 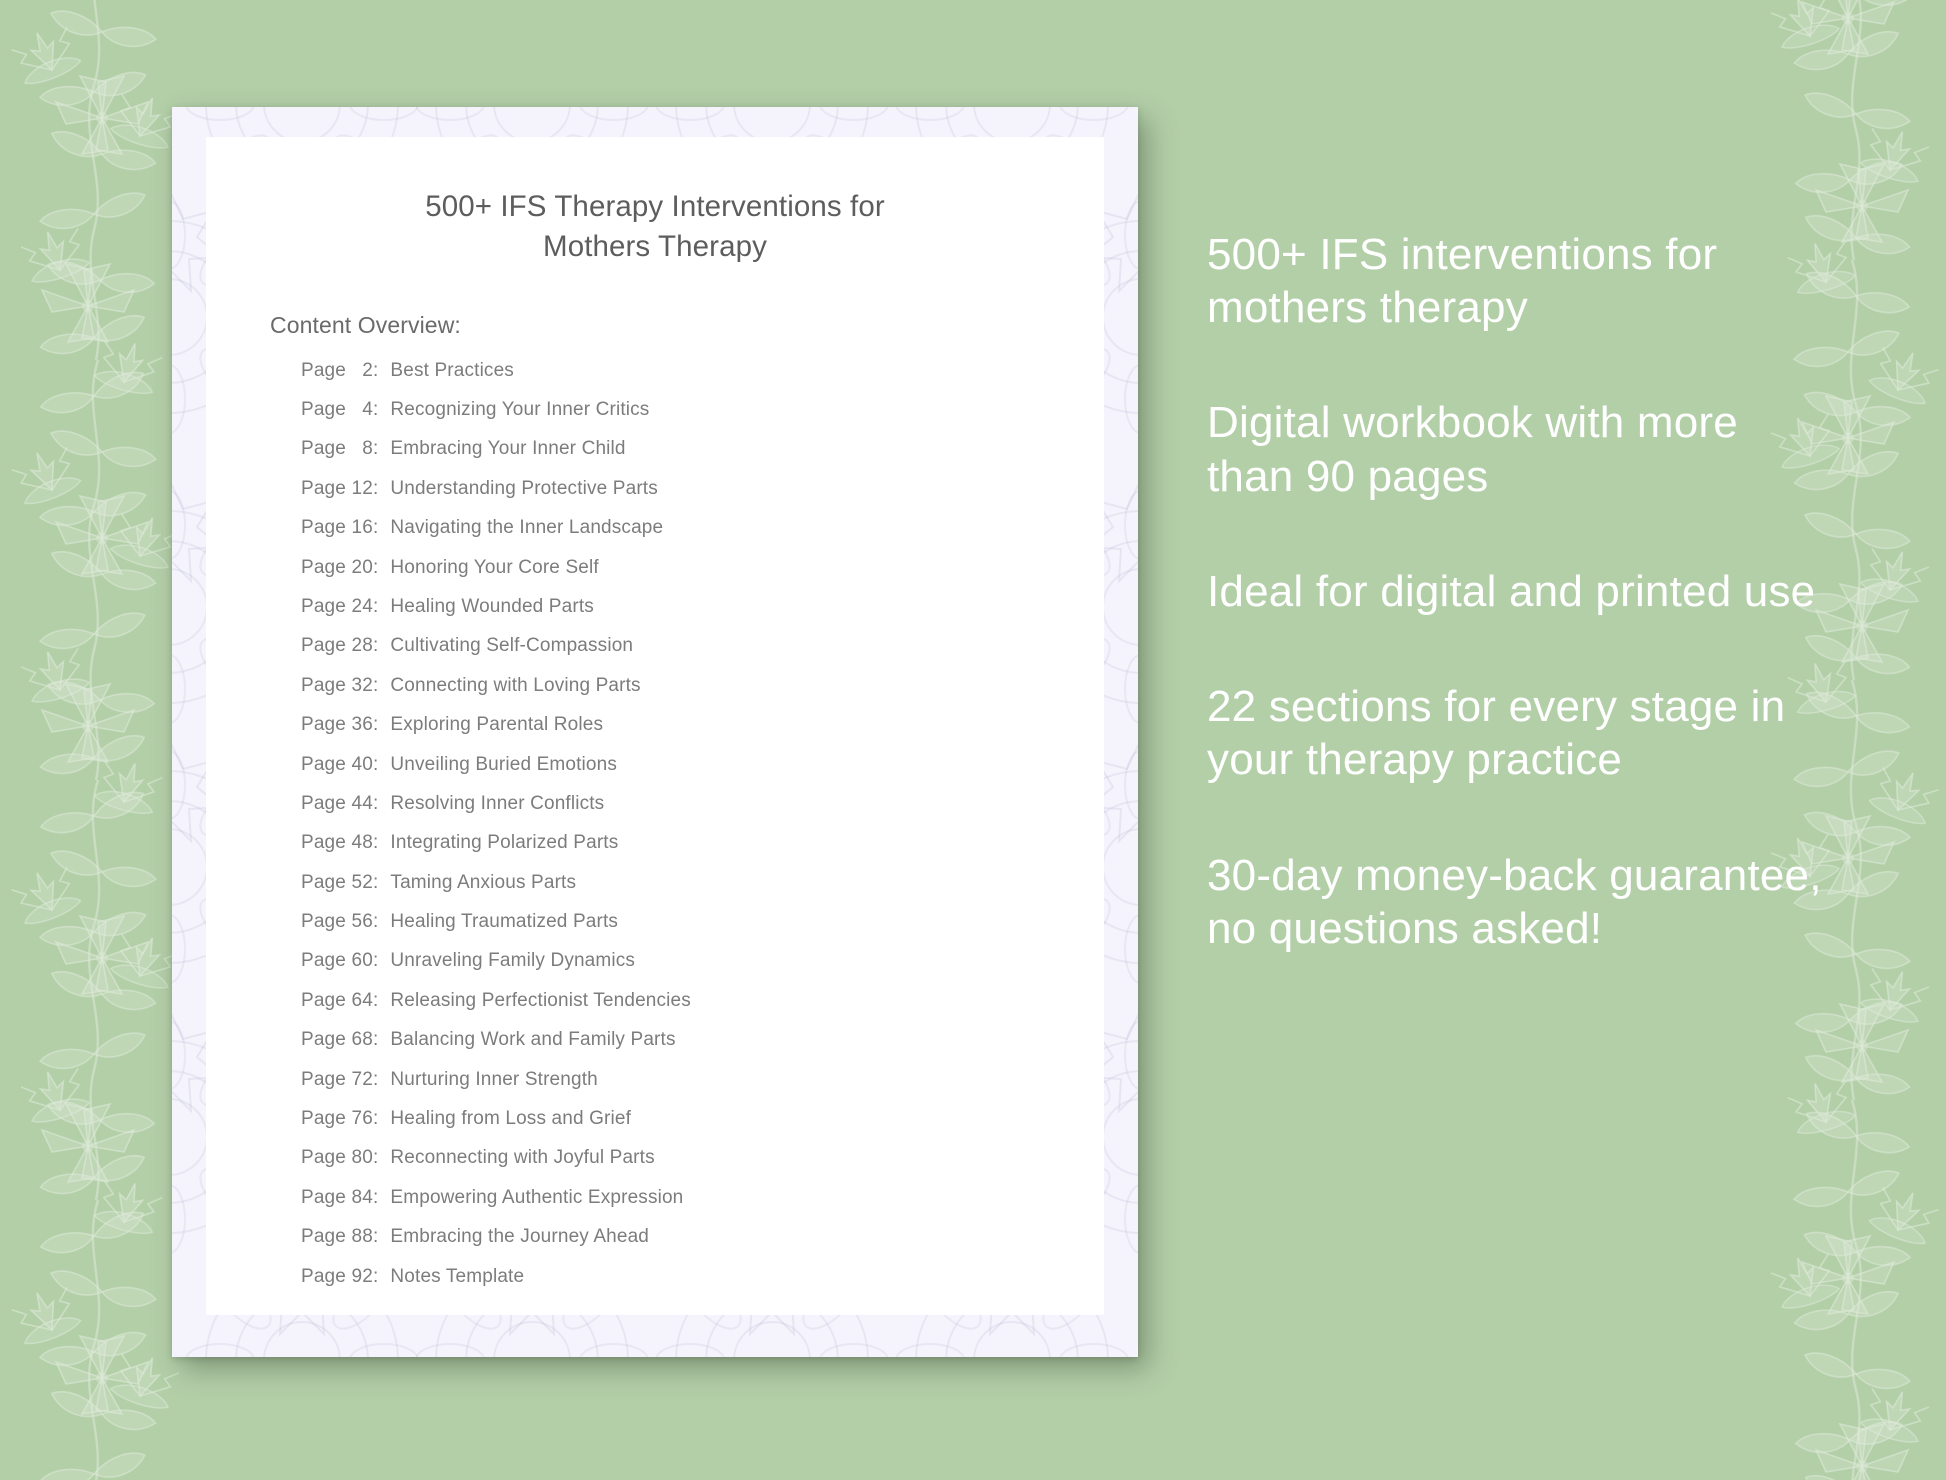 I want to click on toc-page-number: 60, so click(x=362, y=961).